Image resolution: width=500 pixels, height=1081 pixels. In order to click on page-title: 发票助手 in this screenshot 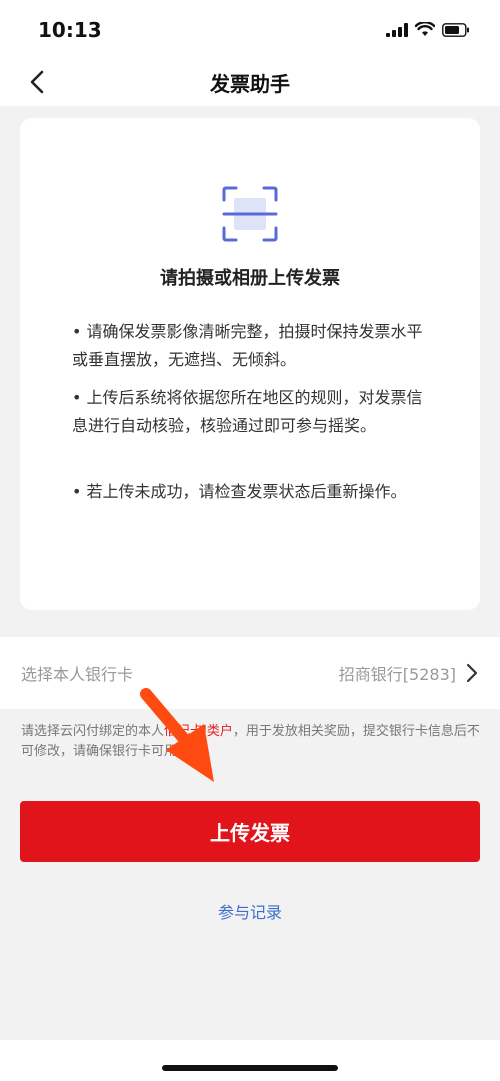, I will do `click(250, 84)`.